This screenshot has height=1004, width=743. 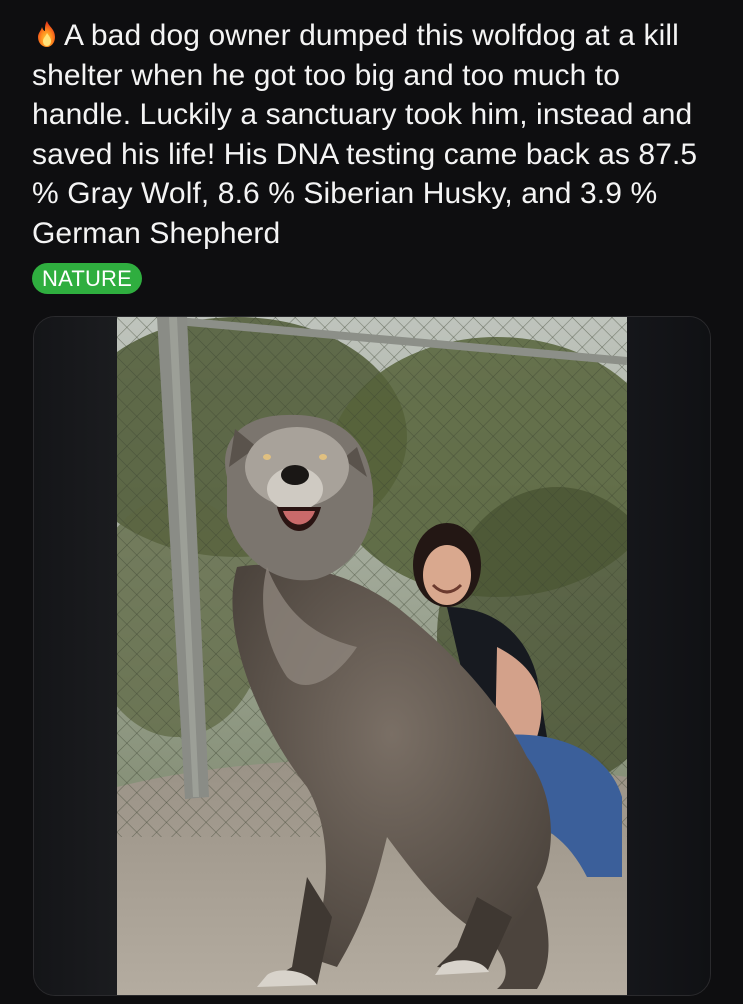 What do you see at coordinates (47, 34) in the screenshot?
I see `fire-icon` at bounding box center [47, 34].